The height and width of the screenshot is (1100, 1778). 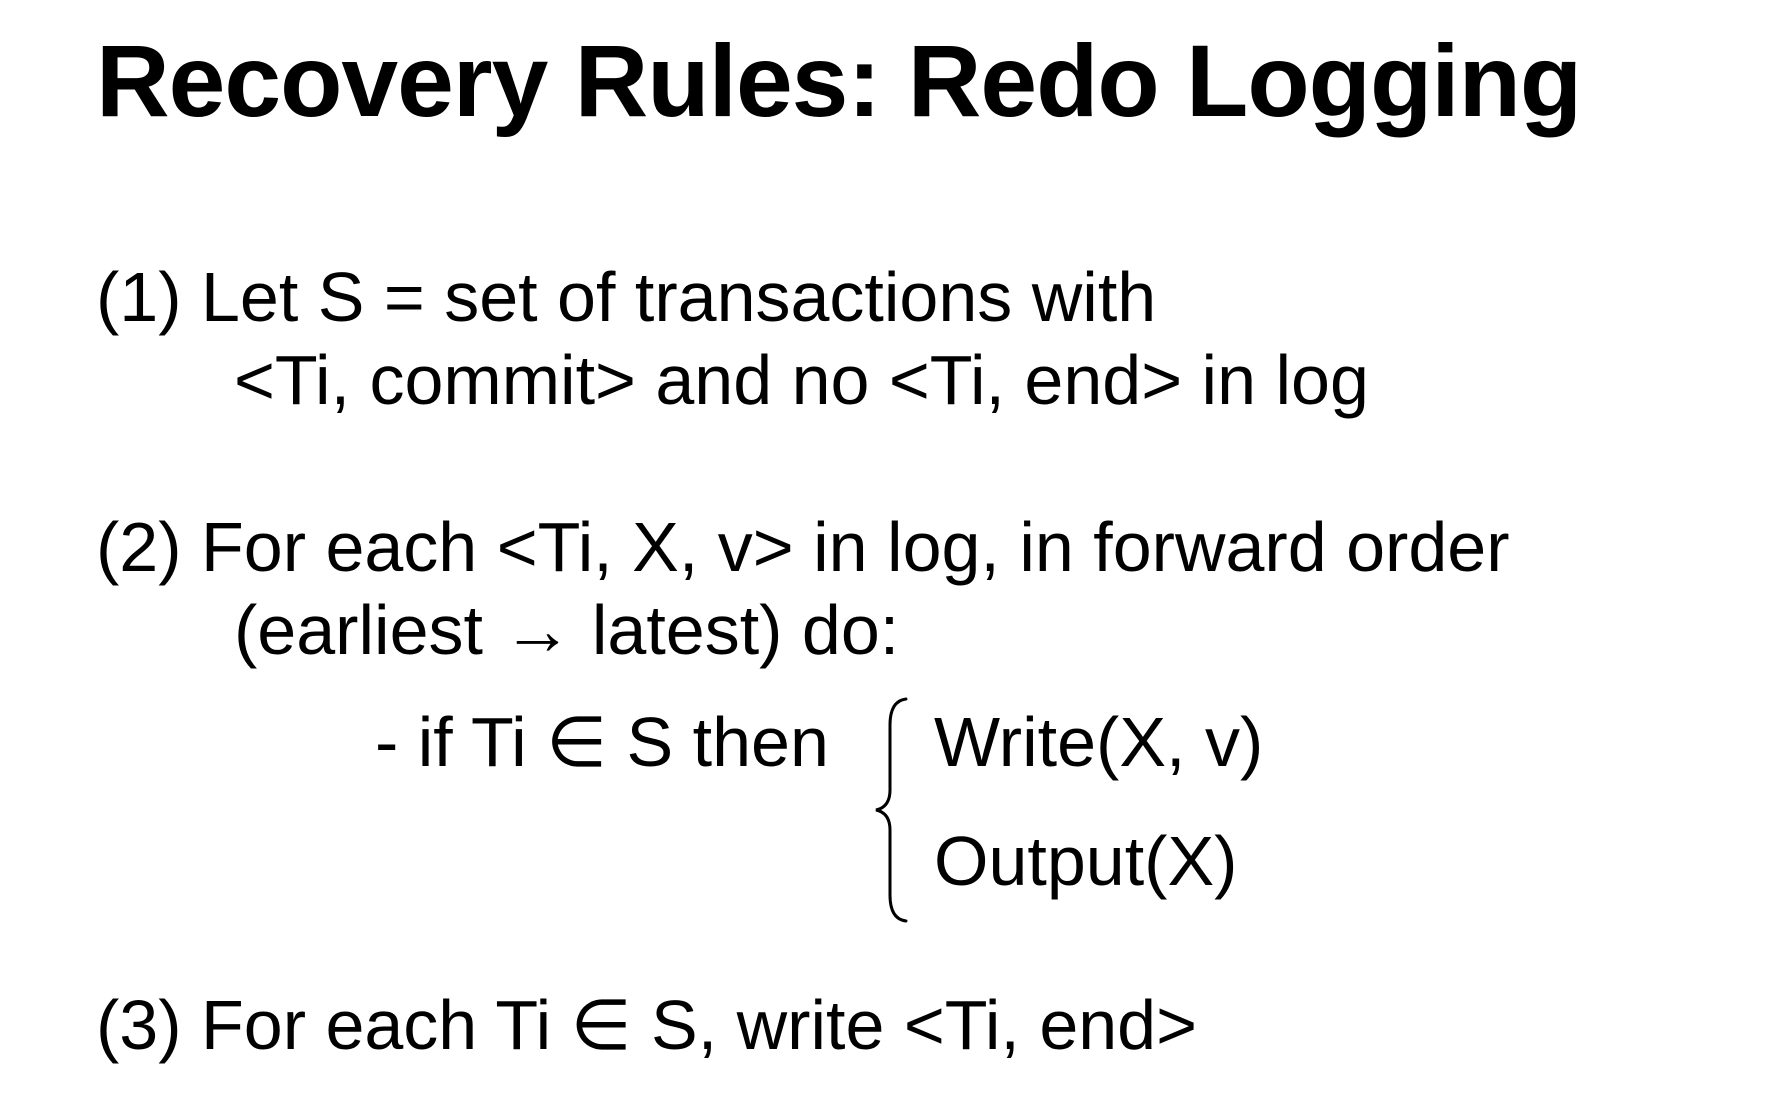 What do you see at coordinates (1099, 742) in the screenshot?
I see `rule-2-action-write: Write(X, v)` at bounding box center [1099, 742].